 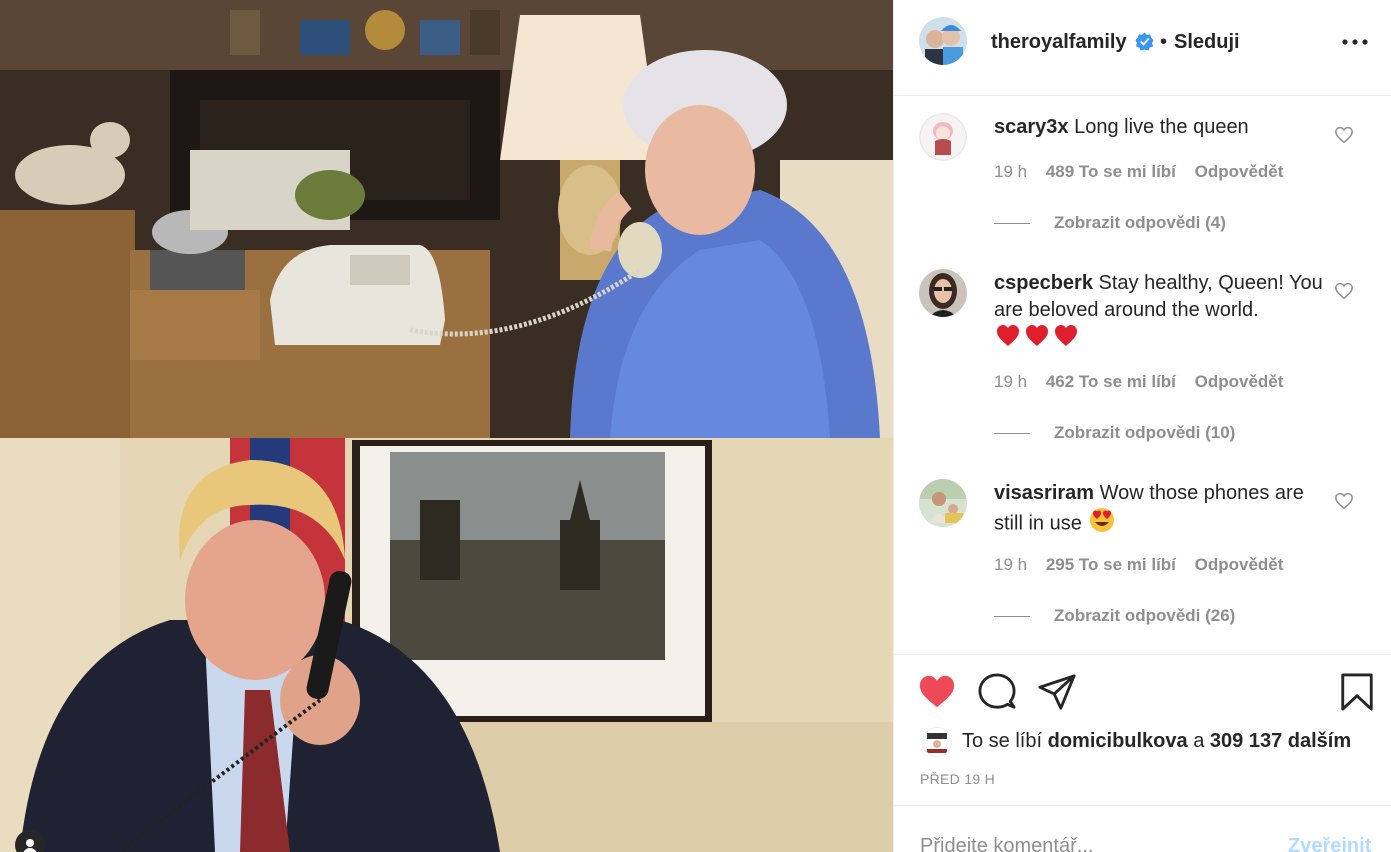 What do you see at coordinates (1111, 171) in the screenshot?
I see `comment-likes-count: 489 To se mi líbí` at bounding box center [1111, 171].